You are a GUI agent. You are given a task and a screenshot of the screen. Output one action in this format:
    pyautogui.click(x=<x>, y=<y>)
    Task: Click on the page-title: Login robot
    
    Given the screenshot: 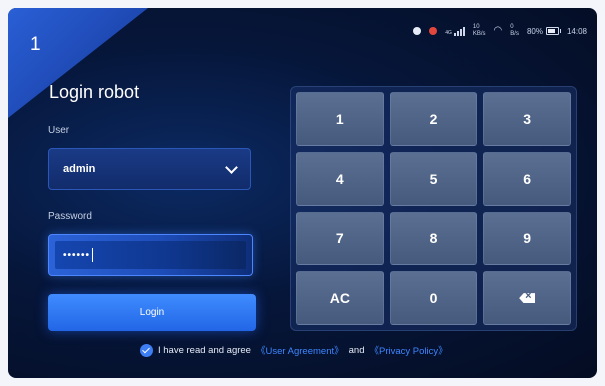 What is the action you would take?
    pyautogui.click(x=94, y=92)
    